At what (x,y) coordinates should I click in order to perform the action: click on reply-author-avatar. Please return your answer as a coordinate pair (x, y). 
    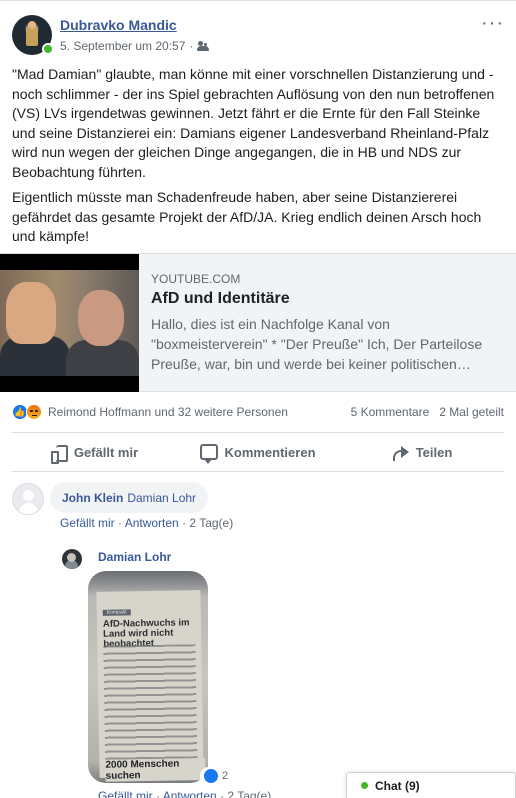
    Looking at the image, I should click on (72, 559).